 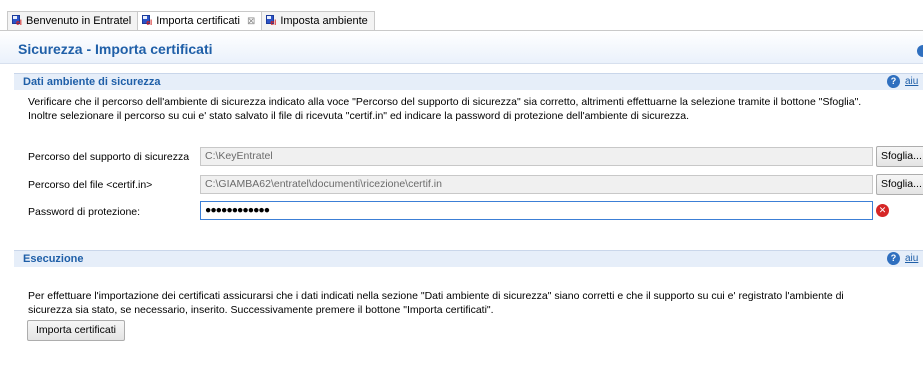 What do you see at coordinates (92, 82) in the screenshot?
I see `section-title: Dati ambiente di sicurezza` at bounding box center [92, 82].